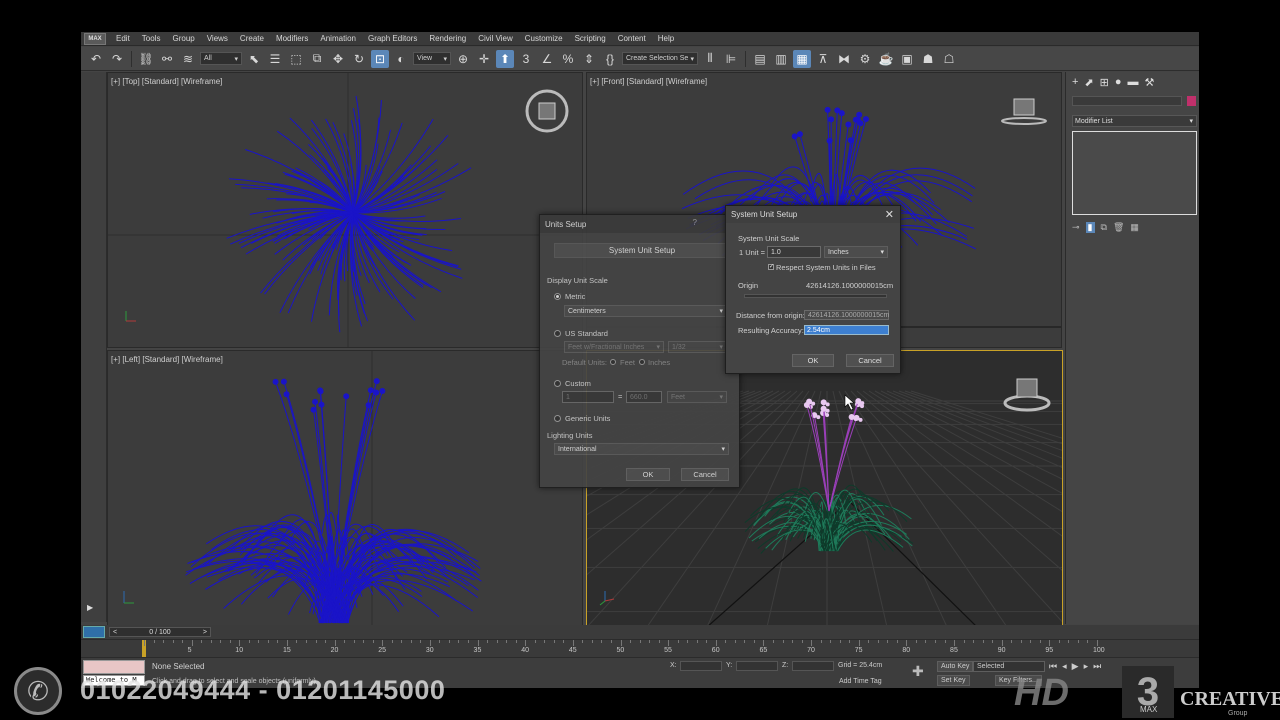 This screenshot has width=1280, height=720. What do you see at coordinates (1134, 121) in the screenshot?
I see `modifier-list-dropdown: Modifier List ▾` at bounding box center [1134, 121].